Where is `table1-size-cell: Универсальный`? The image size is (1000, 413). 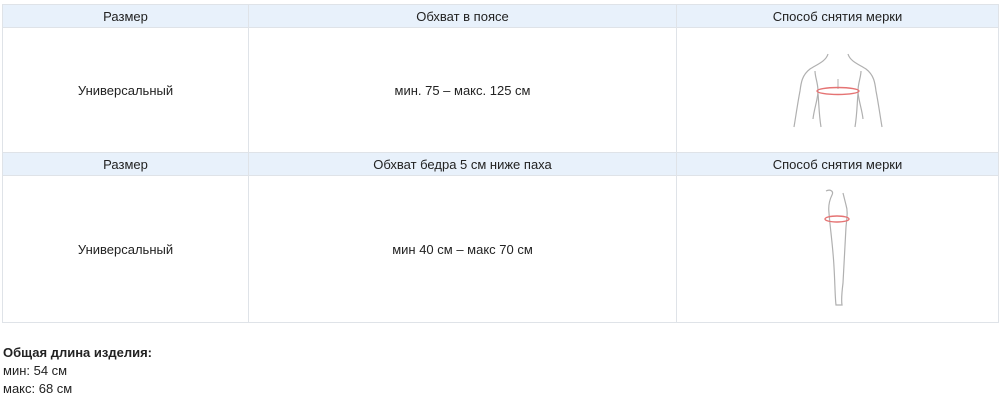
table1-size-cell: Универсальный is located at coordinates (125, 90).